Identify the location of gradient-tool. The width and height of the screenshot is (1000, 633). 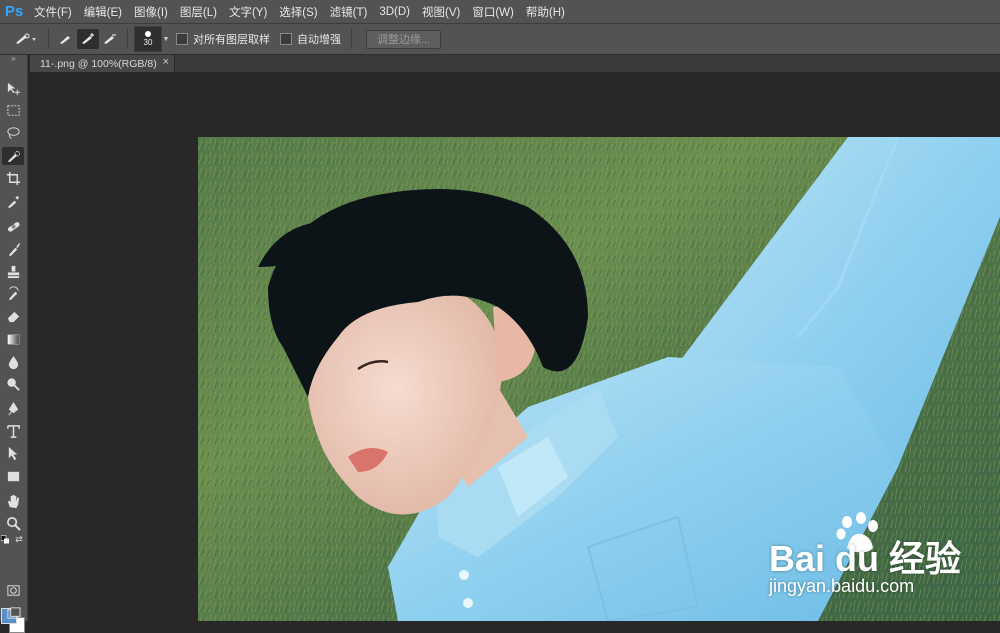
(13, 339).